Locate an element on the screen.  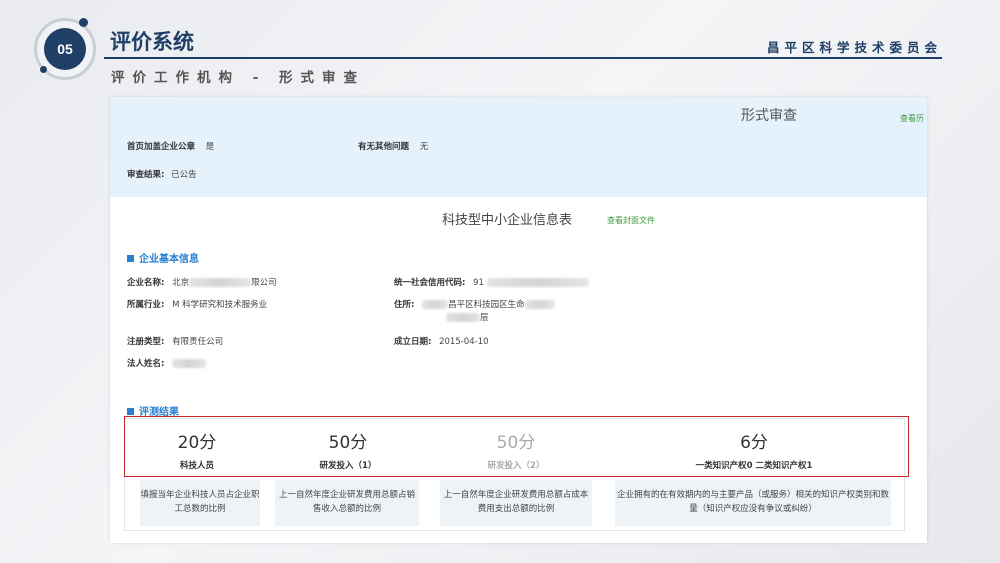
registration-type-label: 注册类型: is located at coordinates (146, 342).